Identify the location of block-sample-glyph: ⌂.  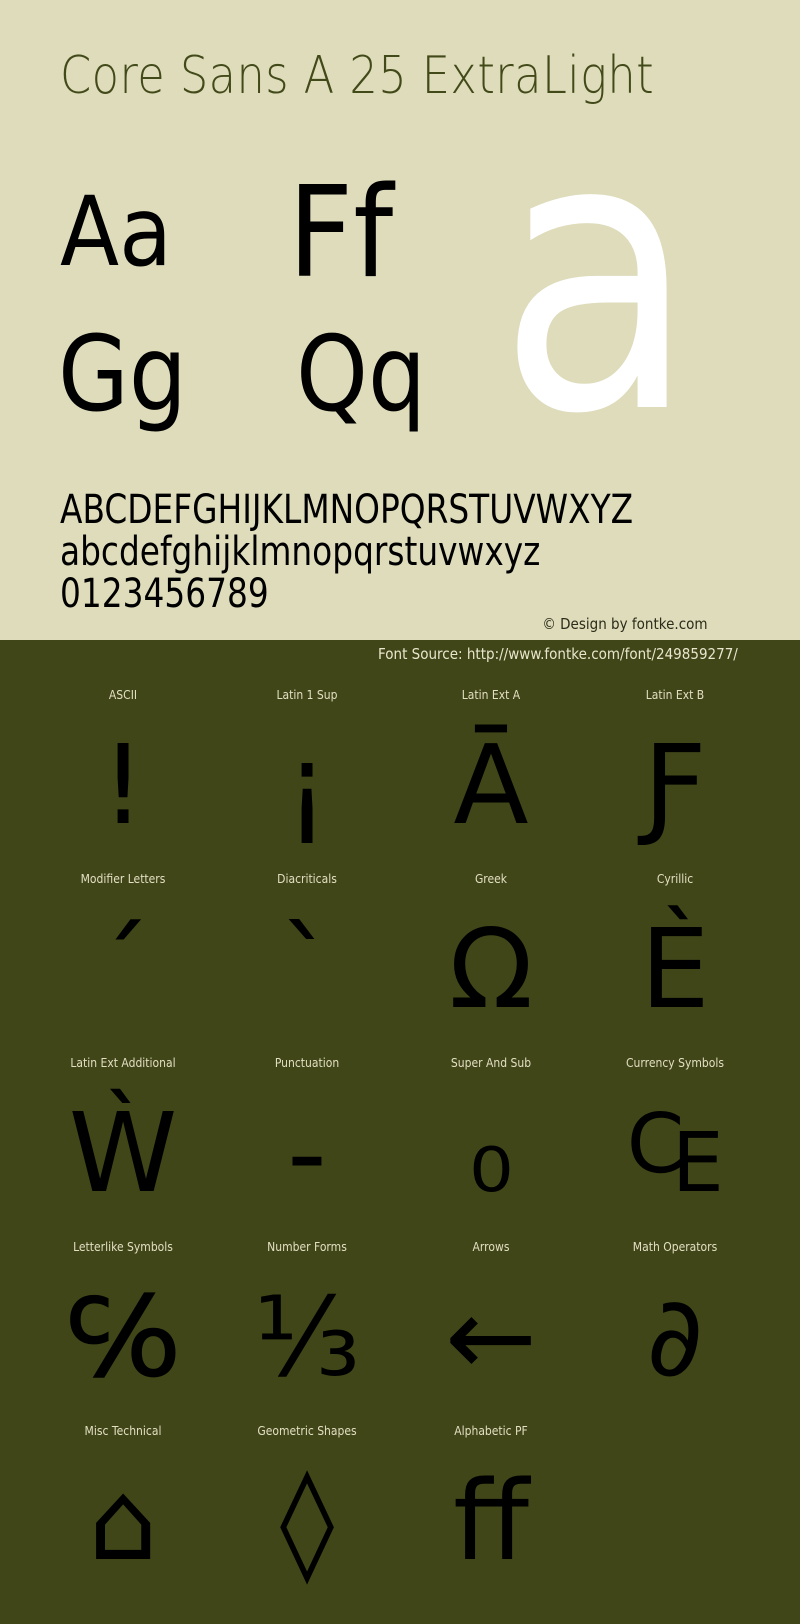
(123, 1521).